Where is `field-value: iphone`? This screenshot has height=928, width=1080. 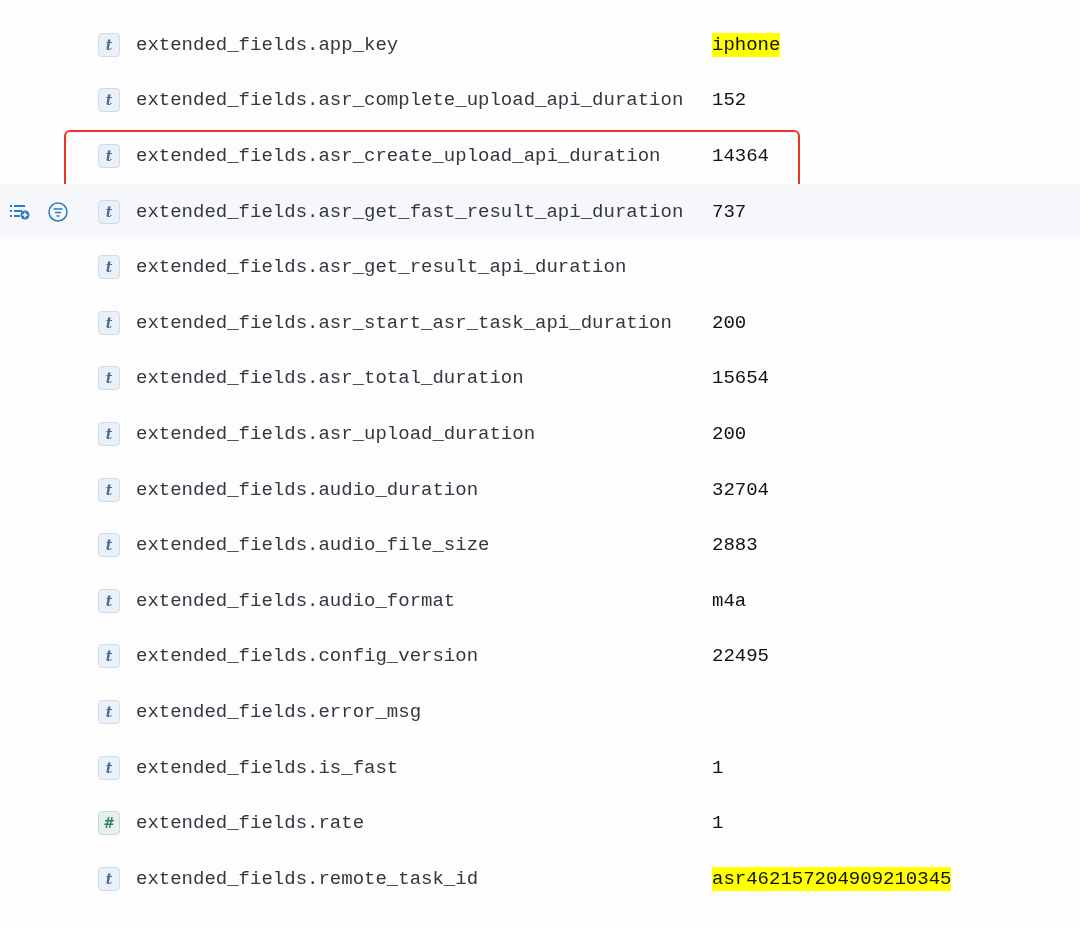 field-value: iphone is located at coordinates (746, 44).